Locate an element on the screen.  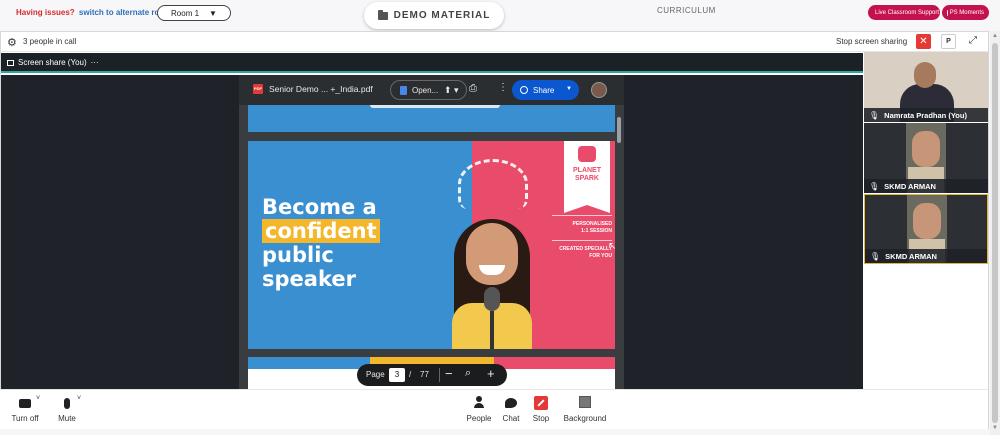
room-select: Room 1 ▼ is located at coordinates (194, 13).